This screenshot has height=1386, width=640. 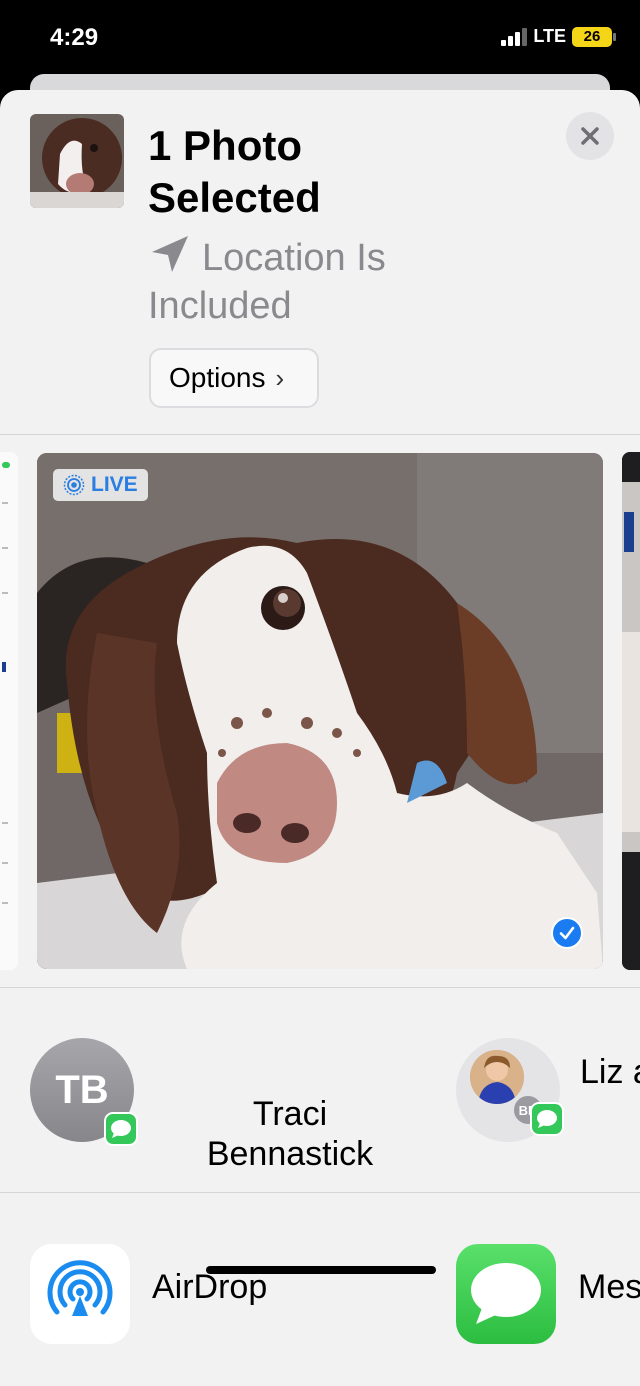 What do you see at coordinates (497, 1077) in the screenshot?
I see `member-photo` at bounding box center [497, 1077].